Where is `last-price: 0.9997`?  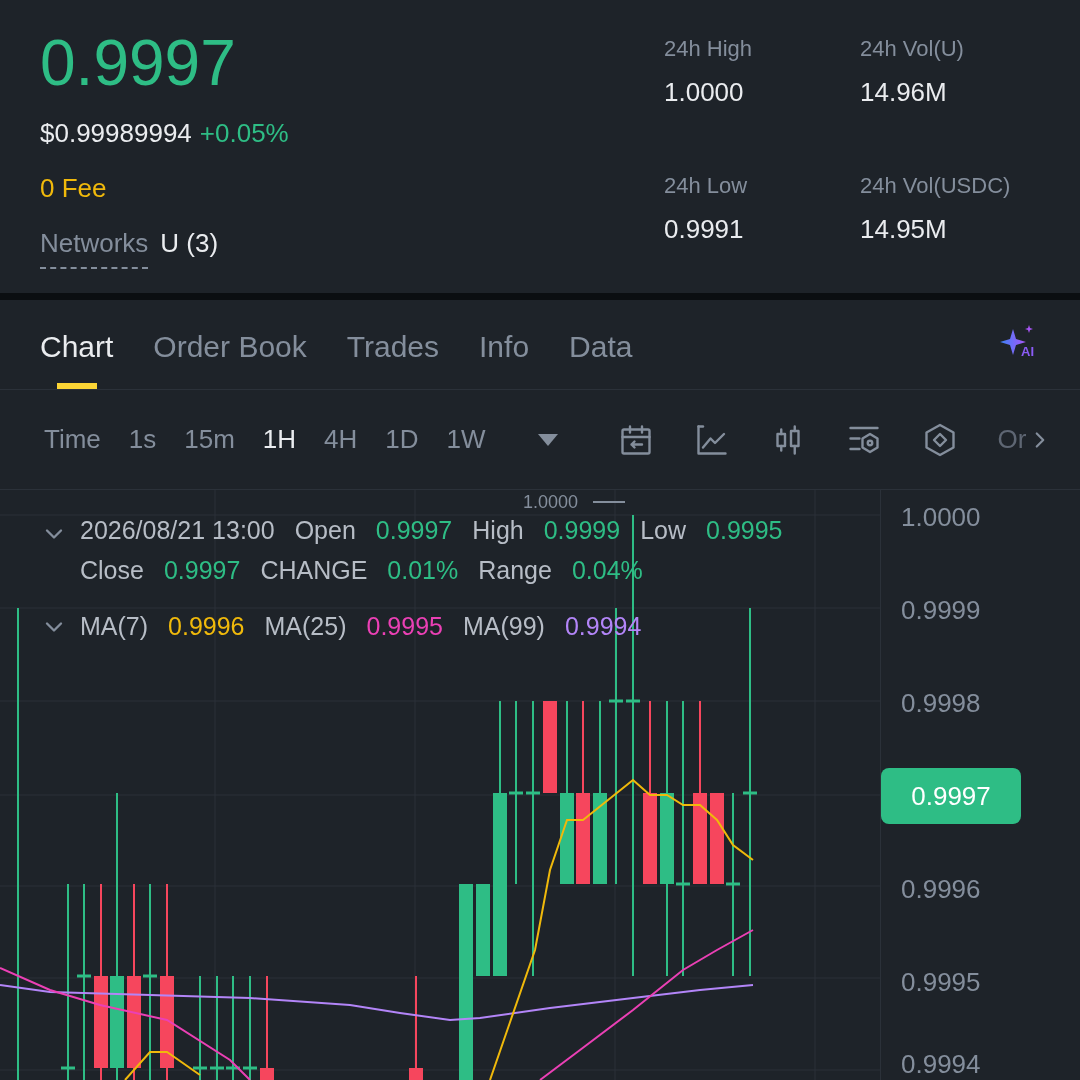
last-price: 0.9997 is located at coordinates (138, 63).